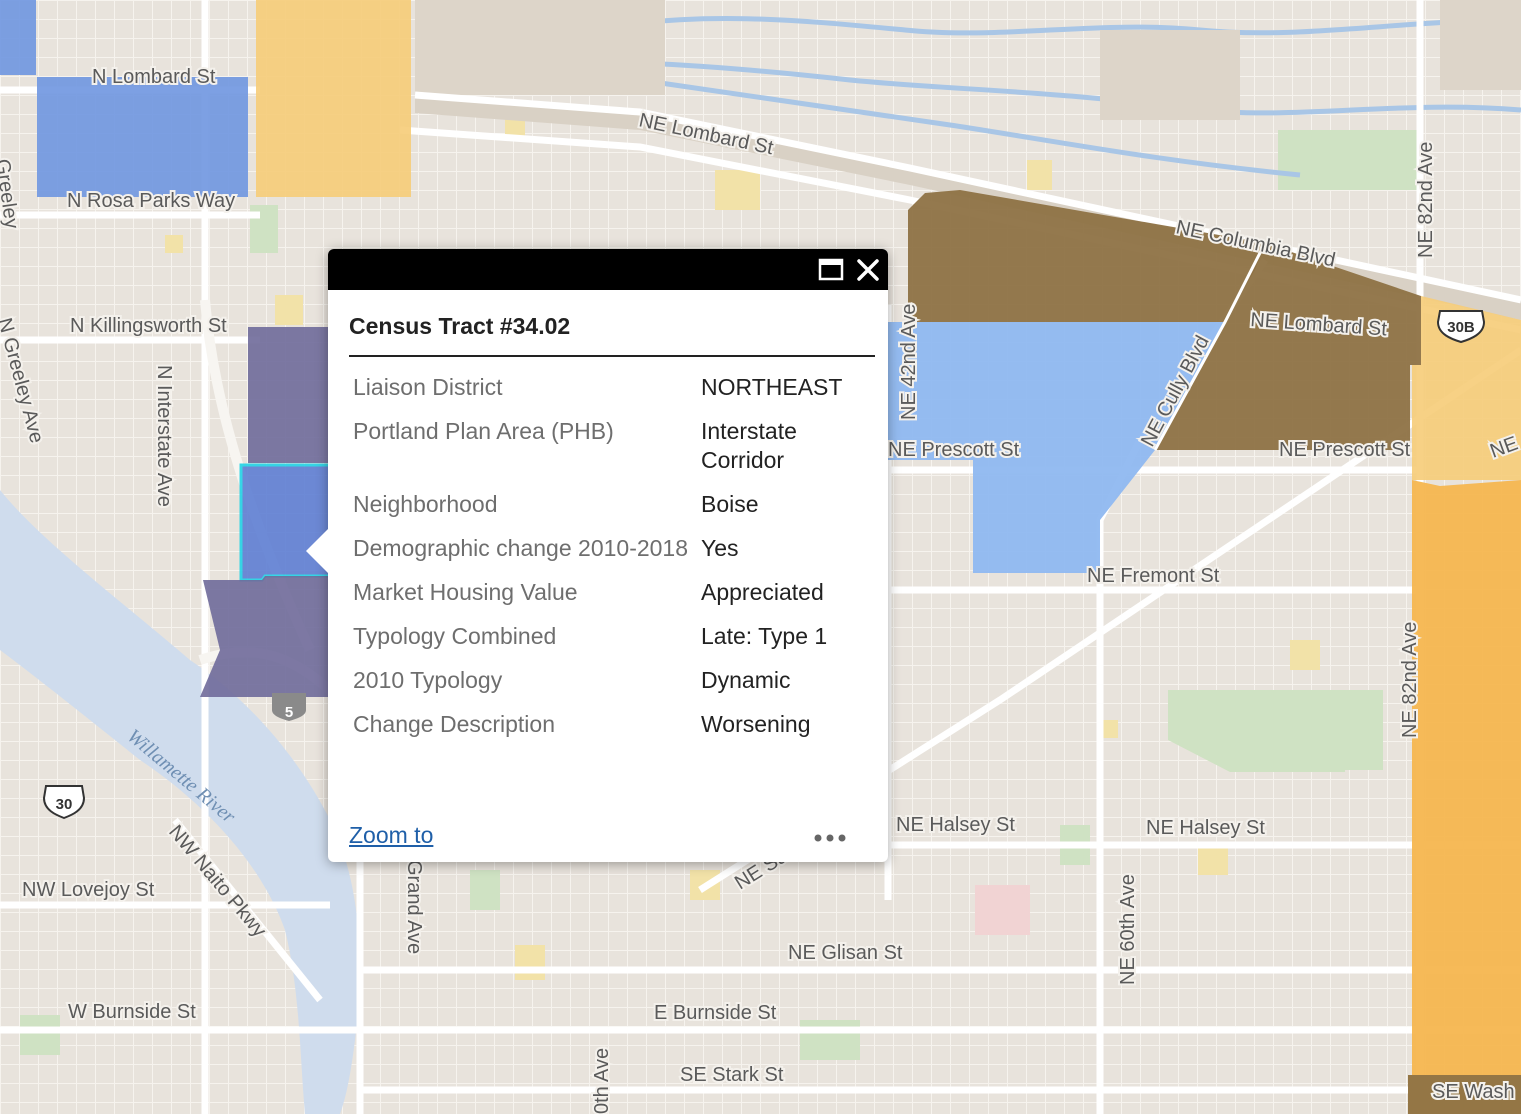 This screenshot has height=1114, width=1521. What do you see at coordinates (454, 724) in the screenshot?
I see `attribute-key: Change Description` at bounding box center [454, 724].